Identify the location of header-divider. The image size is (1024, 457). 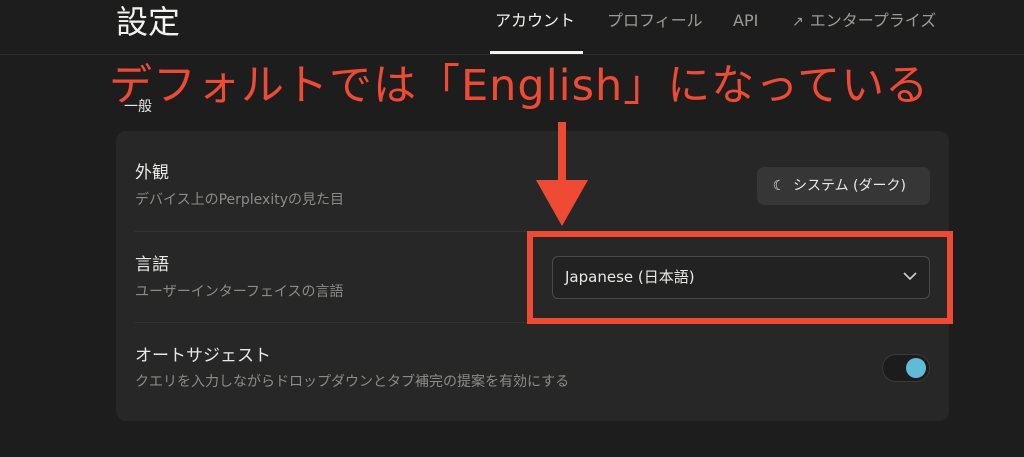
(512, 54).